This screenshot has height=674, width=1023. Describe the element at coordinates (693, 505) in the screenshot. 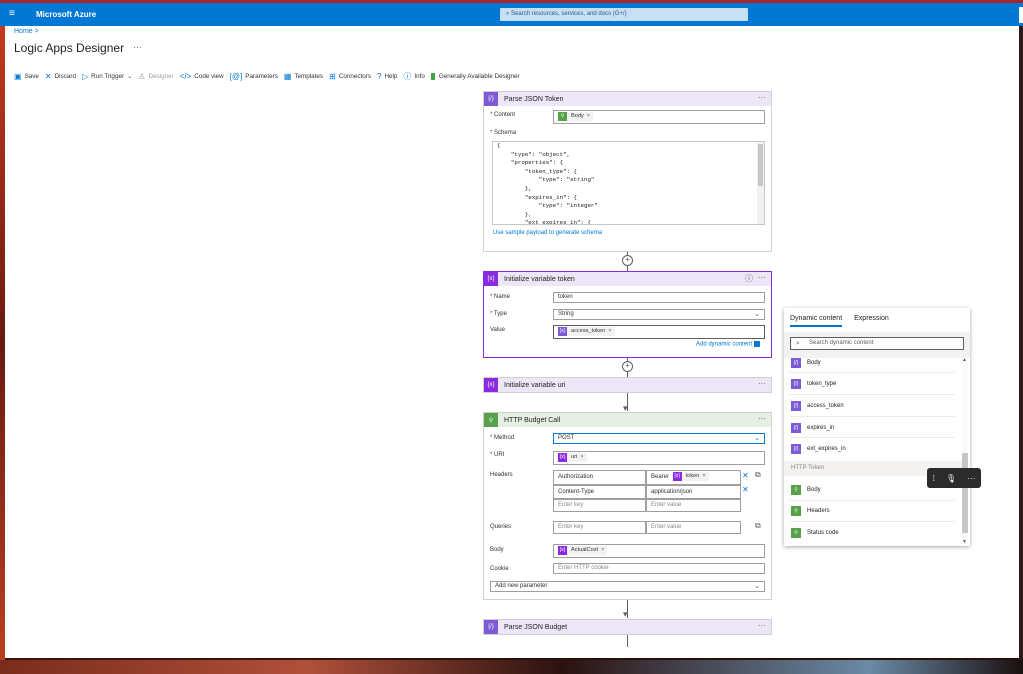

I see `header-value-input: Enter value` at that location.